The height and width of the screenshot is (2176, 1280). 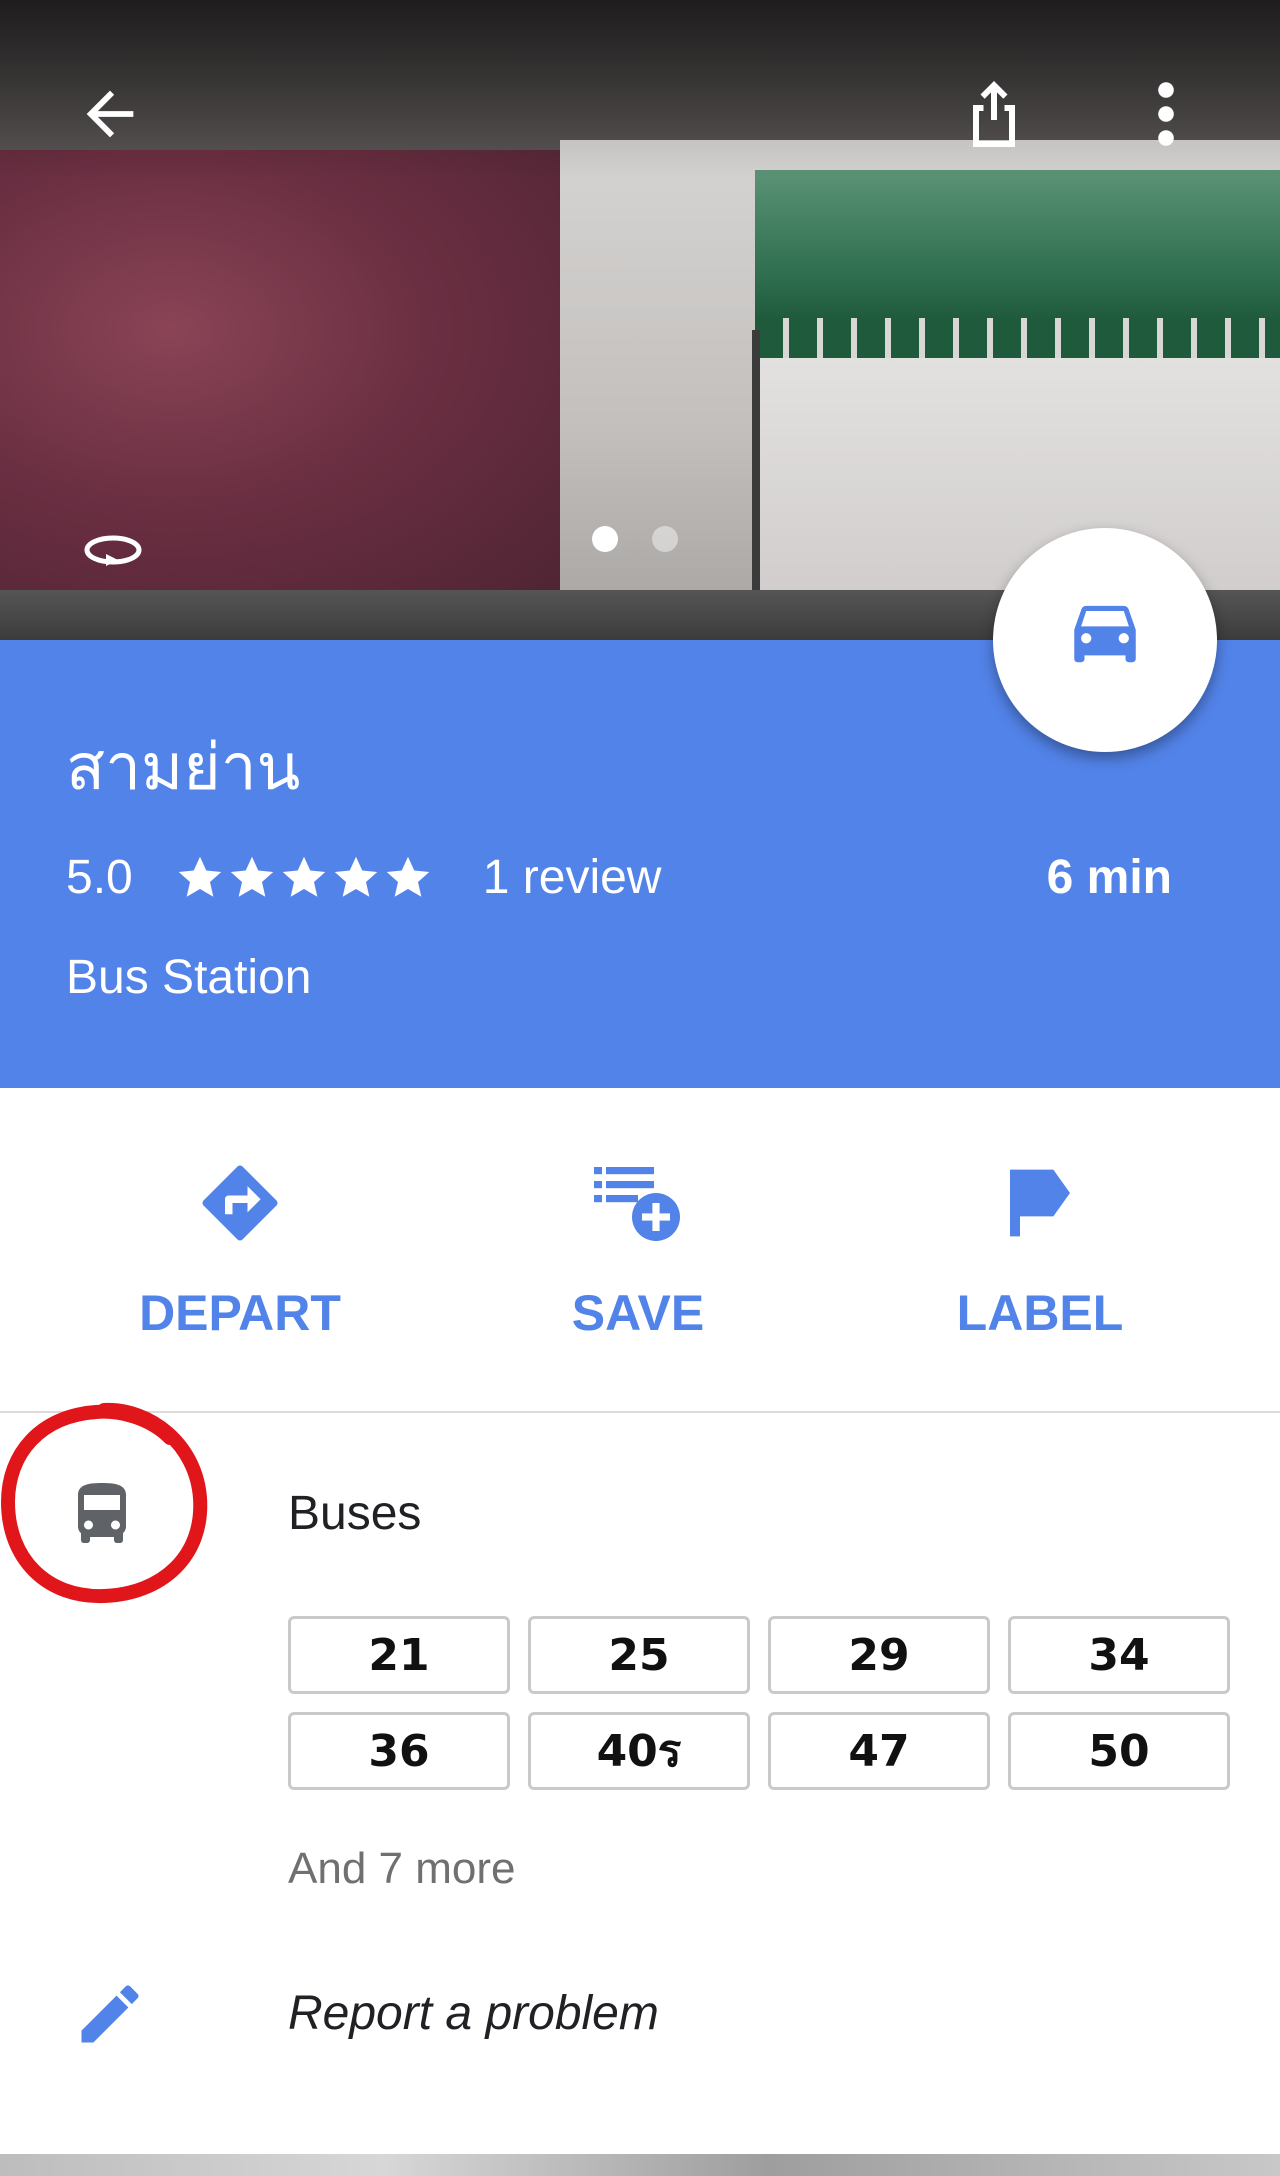 I want to click on bus-route-chip: 34, so click(x=1119, y=1655).